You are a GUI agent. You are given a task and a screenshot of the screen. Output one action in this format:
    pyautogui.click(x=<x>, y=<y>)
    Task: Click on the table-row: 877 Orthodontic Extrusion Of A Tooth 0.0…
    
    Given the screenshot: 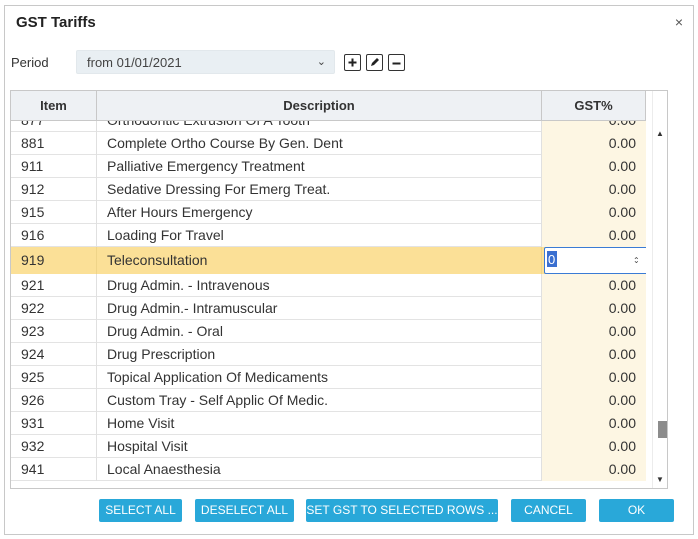 What is the action you would take?
    pyautogui.click(x=328, y=126)
    